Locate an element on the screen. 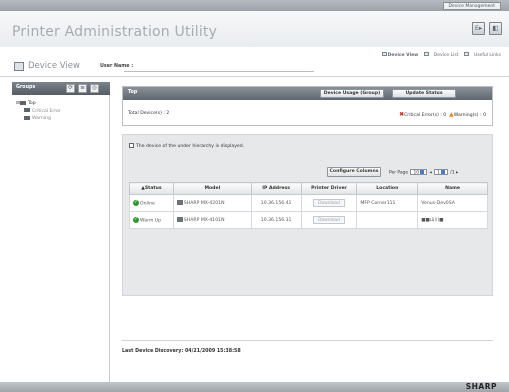 This screenshot has width=509, height=392. tree-node-critical-error: Critical Error is located at coordinates (38, 112).